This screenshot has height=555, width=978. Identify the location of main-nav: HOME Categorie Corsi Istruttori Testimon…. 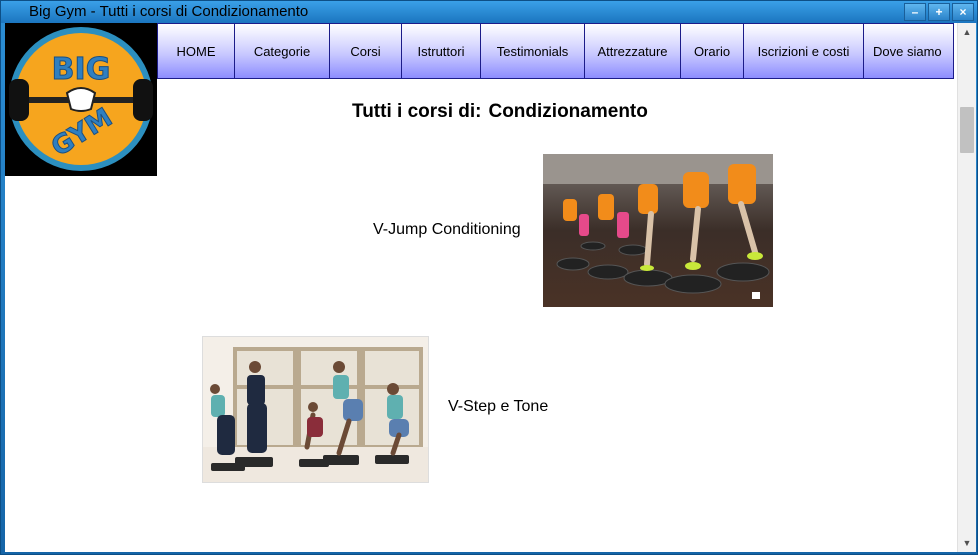
(555, 51).